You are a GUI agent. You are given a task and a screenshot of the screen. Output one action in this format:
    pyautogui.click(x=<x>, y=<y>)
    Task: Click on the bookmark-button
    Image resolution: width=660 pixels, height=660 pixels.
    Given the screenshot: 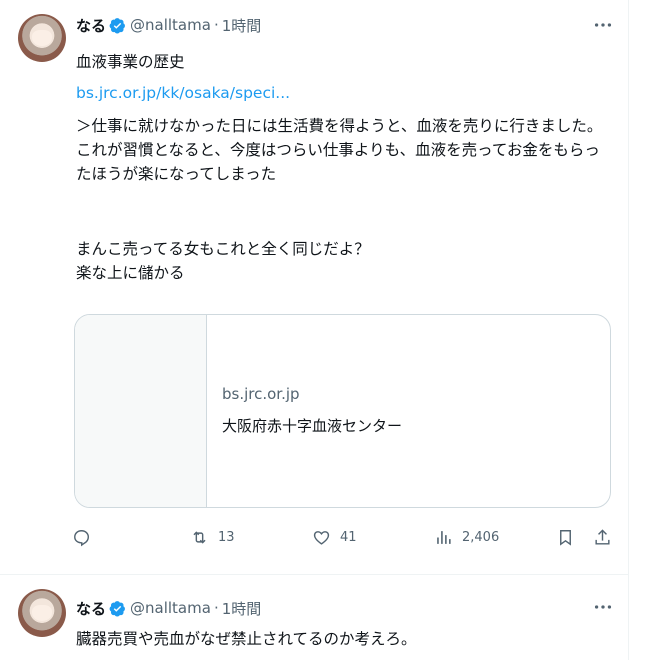 What is the action you would take?
    pyautogui.click(x=565, y=537)
    